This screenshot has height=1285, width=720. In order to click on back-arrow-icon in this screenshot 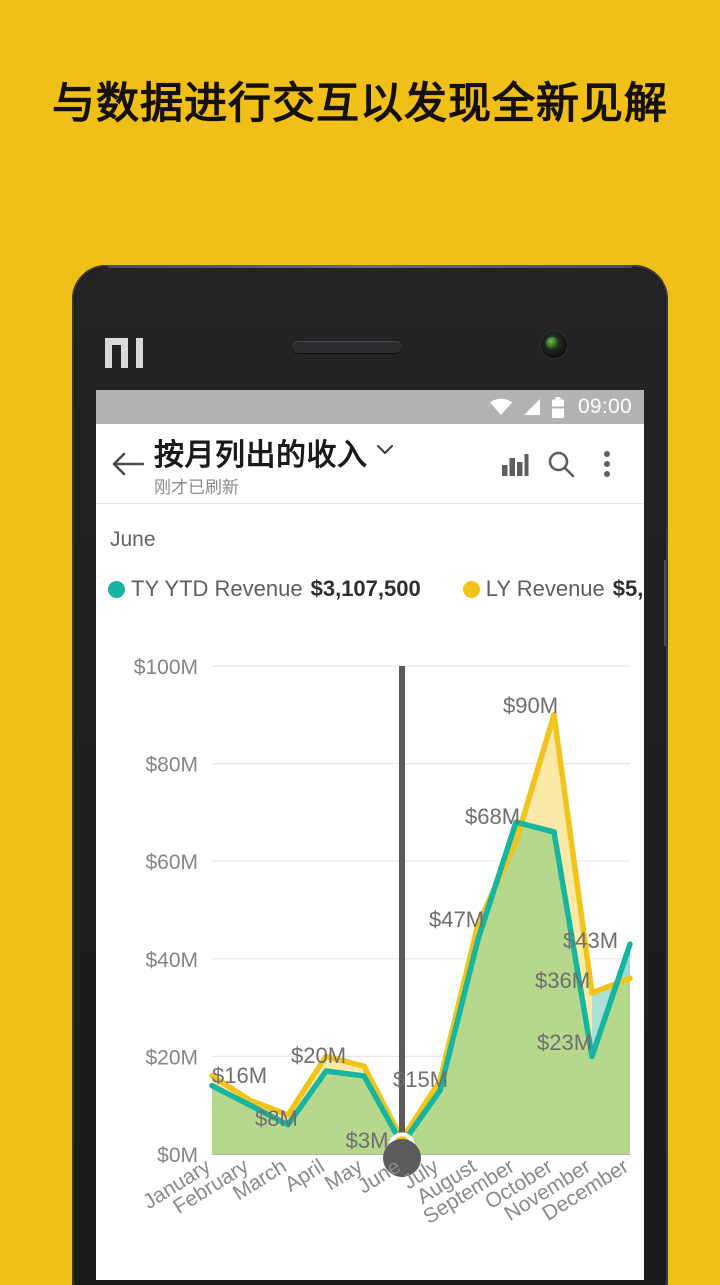, I will do `click(128, 464)`.